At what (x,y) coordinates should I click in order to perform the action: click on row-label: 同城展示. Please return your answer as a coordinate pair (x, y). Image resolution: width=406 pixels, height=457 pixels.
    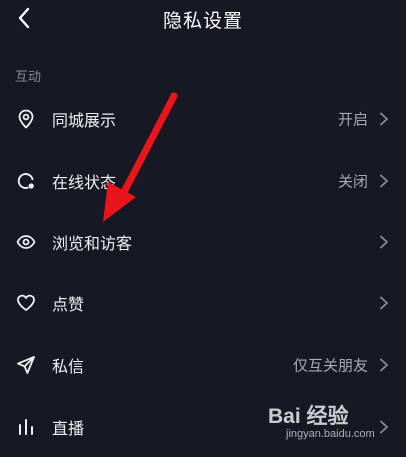
    Looking at the image, I should click on (84, 120).